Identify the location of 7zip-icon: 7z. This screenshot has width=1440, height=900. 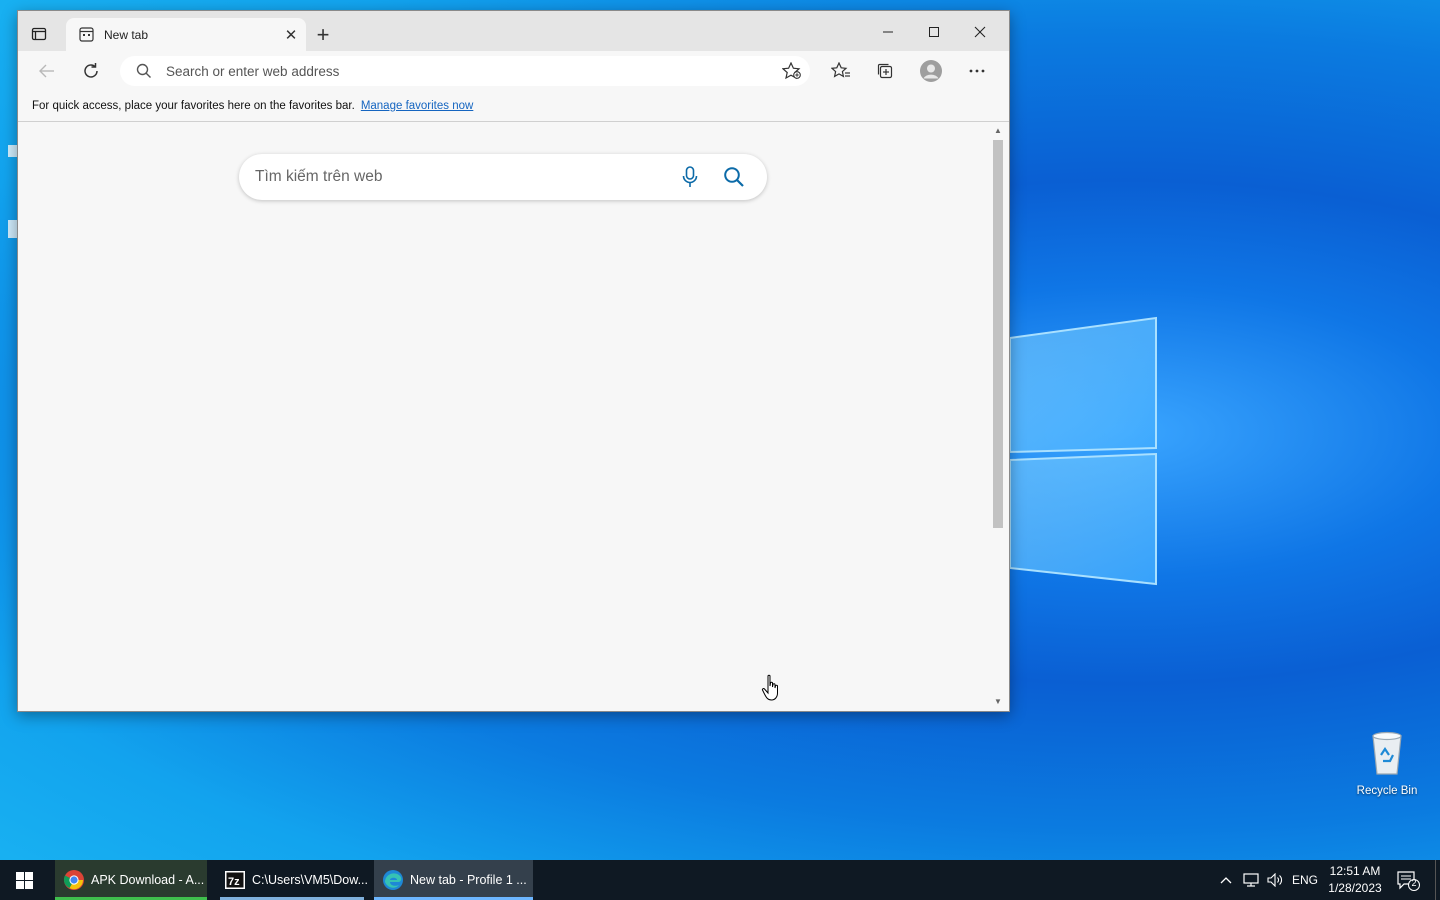
(235, 880).